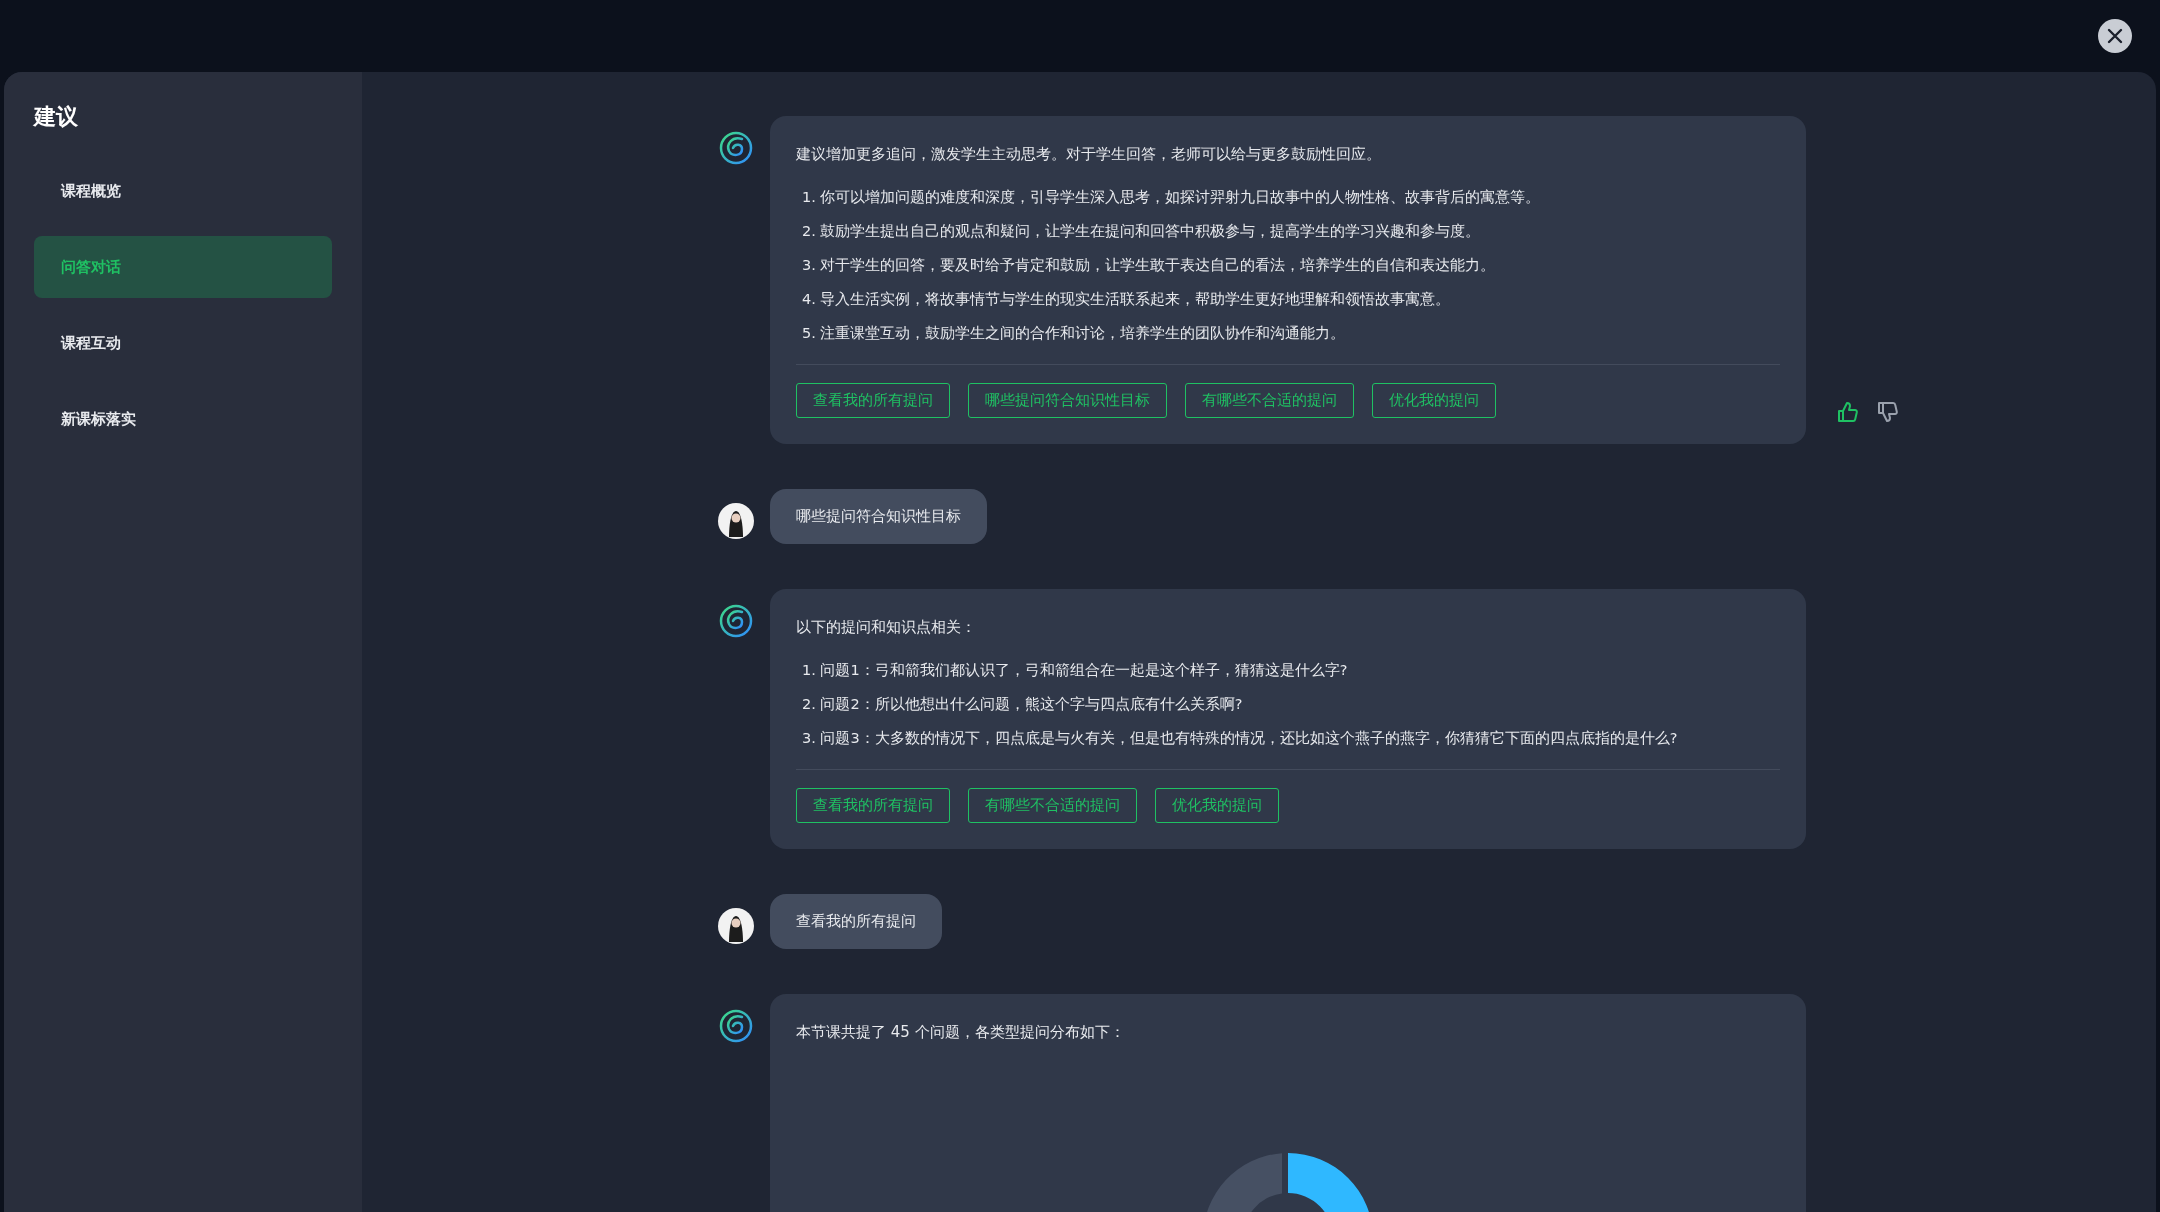  I want to click on close-button, so click(2115, 36).